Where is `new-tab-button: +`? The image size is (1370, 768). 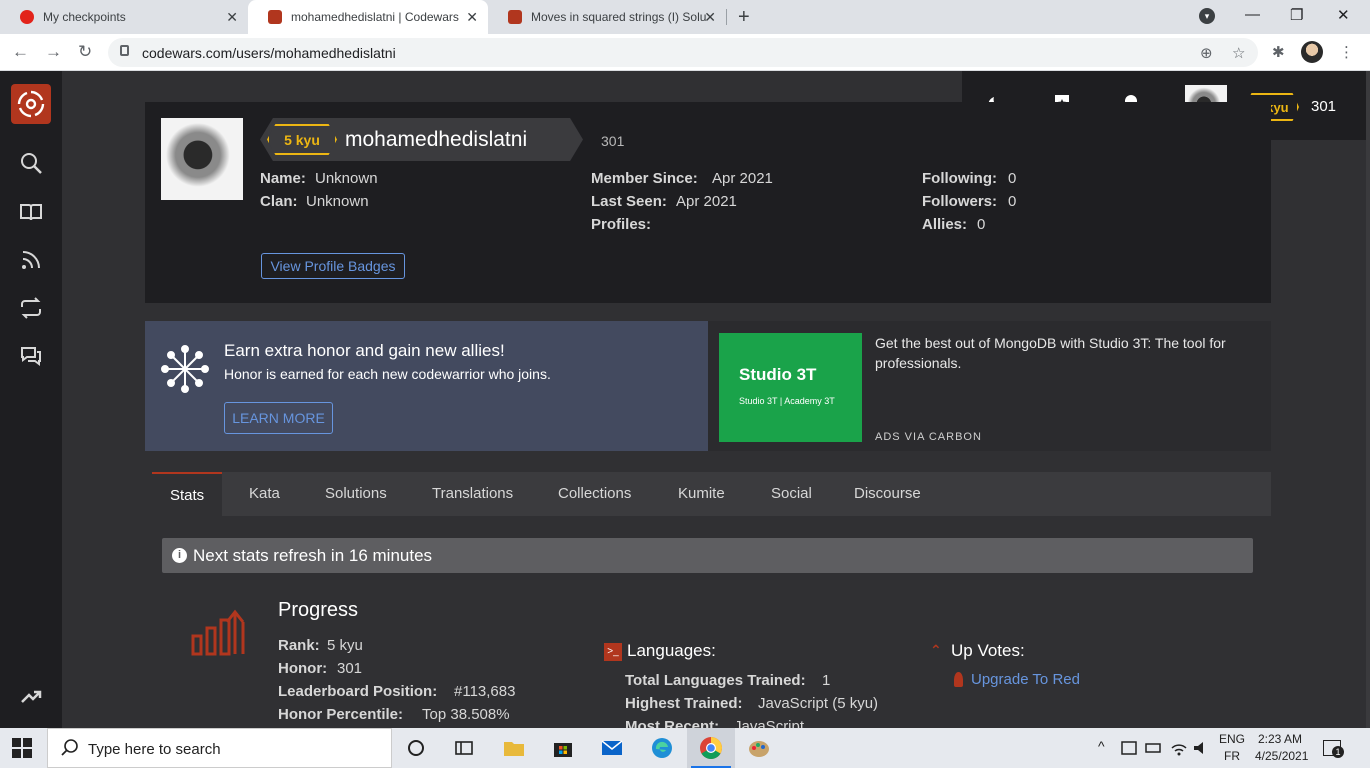
new-tab-button: + is located at coordinates (744, 17).